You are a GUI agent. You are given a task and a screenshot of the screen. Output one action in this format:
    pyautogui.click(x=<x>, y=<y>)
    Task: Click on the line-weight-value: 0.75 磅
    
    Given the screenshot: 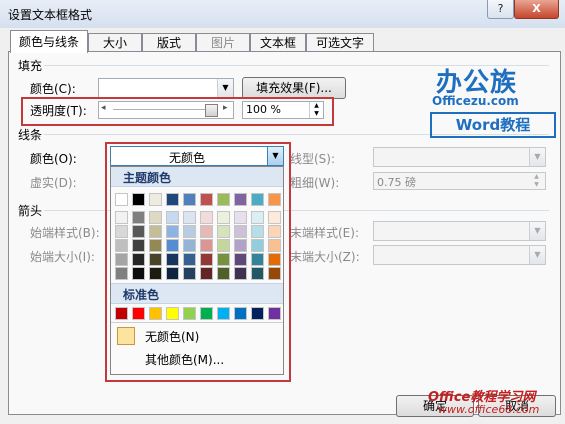 What is the action you would take?
    pyautogui.click(x=396, y=182)
    